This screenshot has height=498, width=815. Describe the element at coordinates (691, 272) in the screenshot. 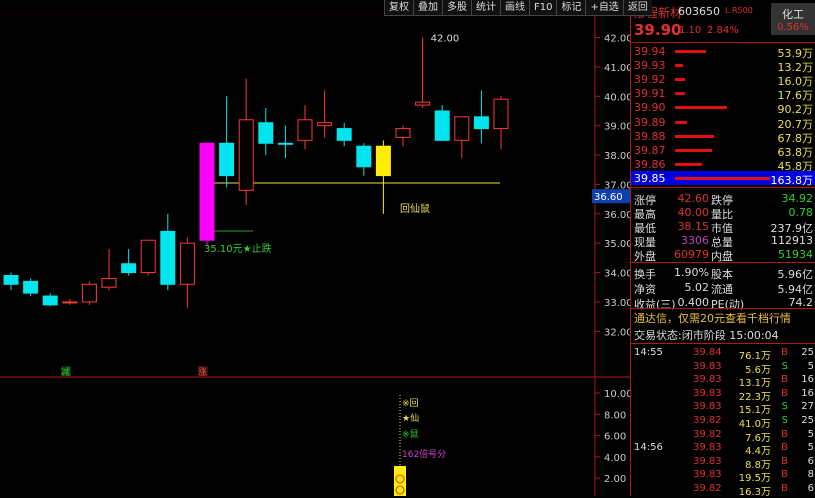

I see `stat-value: 1.90%` at that location.